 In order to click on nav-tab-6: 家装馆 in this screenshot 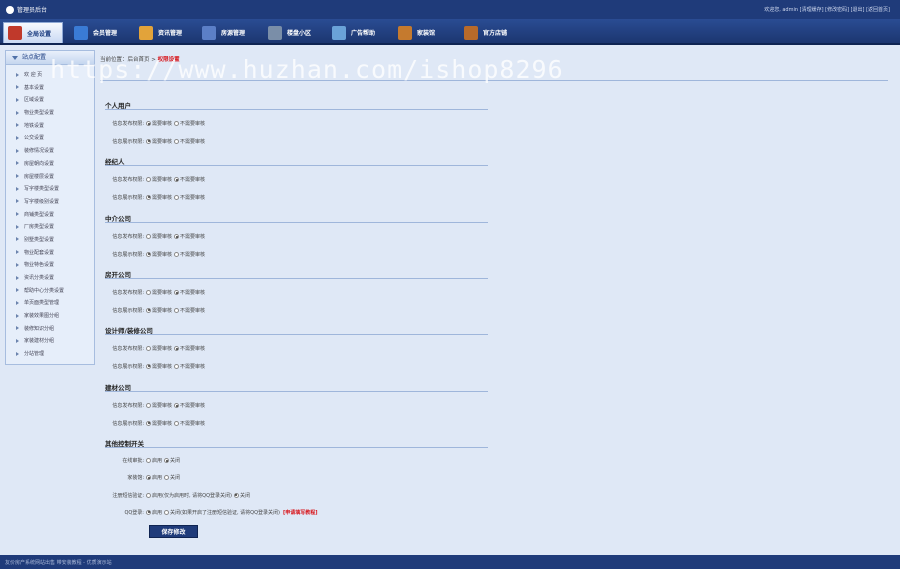, I will do `click(425, 32)`.